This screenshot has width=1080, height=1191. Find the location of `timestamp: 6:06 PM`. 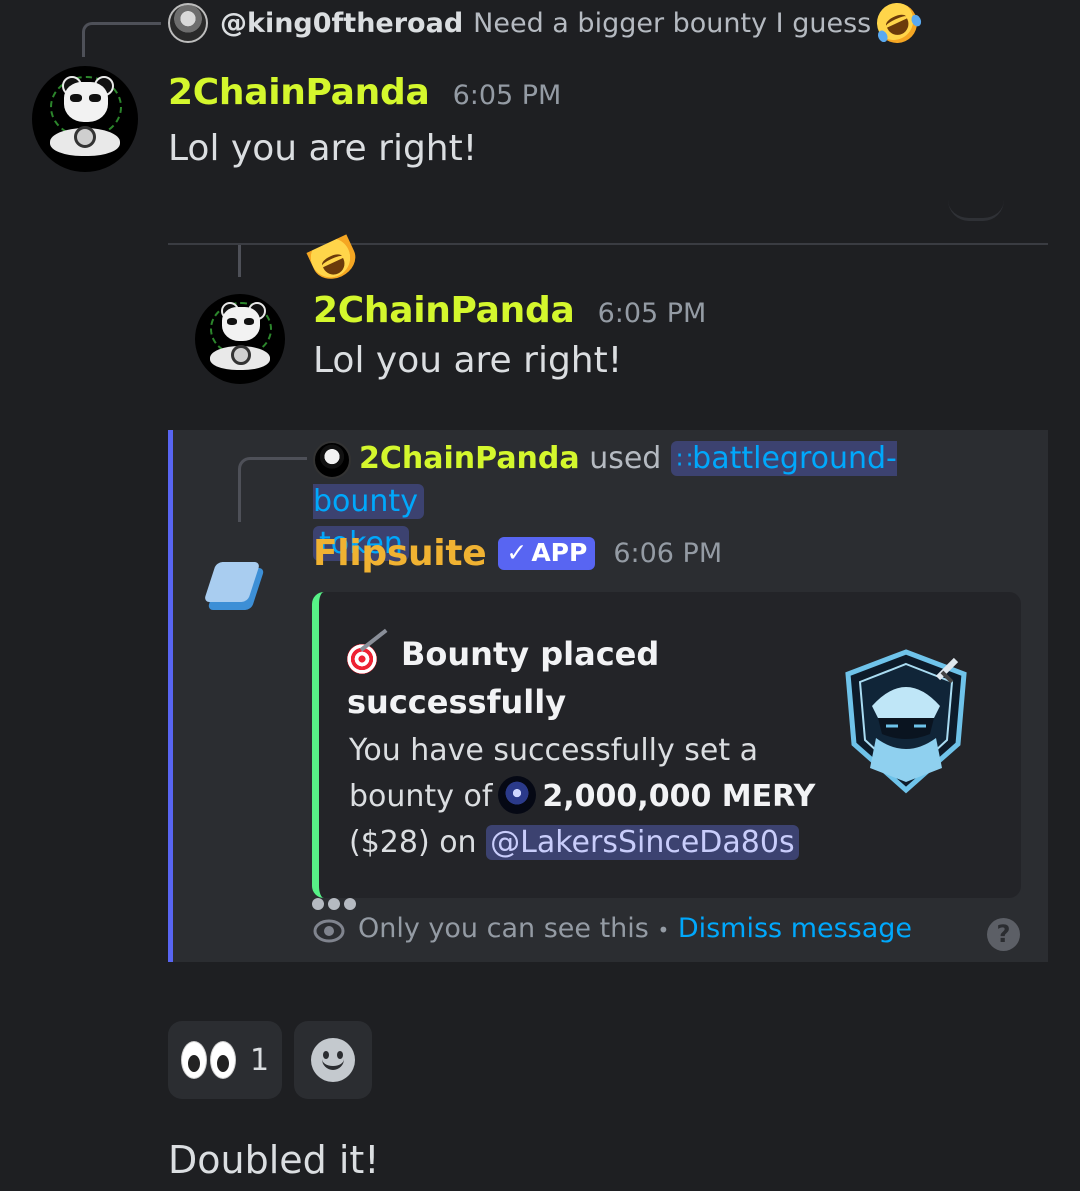

timestamp: 6:06 PM is located at coordinates (668, 553).